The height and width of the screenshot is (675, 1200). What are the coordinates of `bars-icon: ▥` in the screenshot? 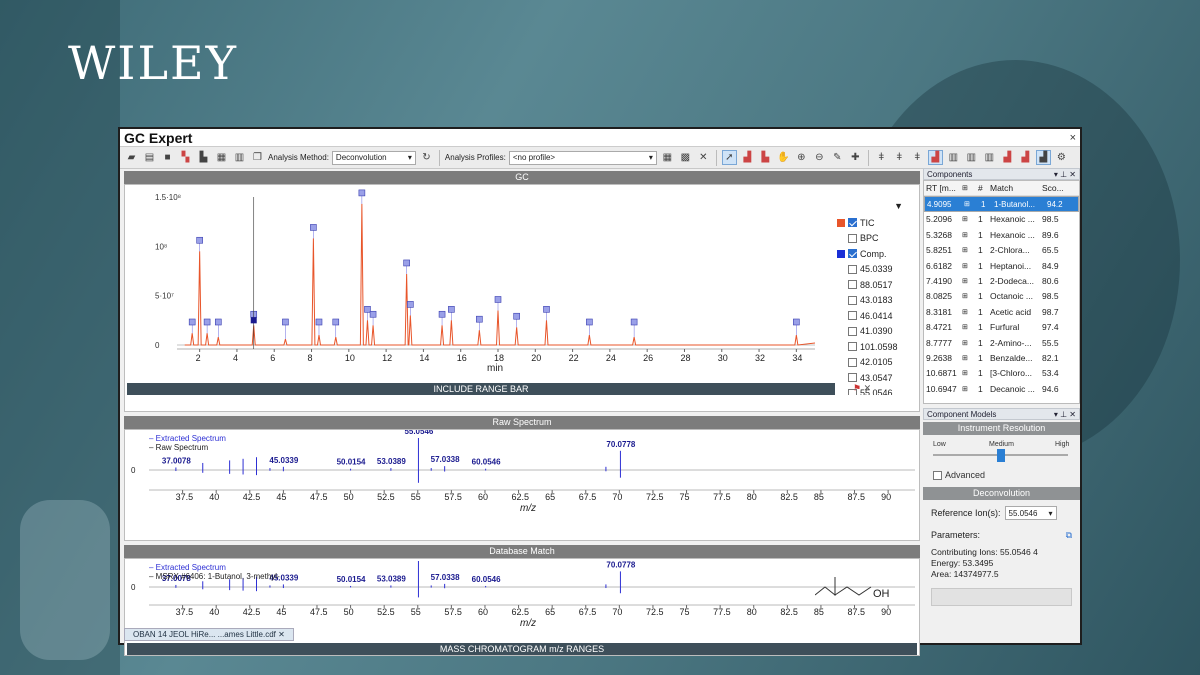 It's located at (971, 157).